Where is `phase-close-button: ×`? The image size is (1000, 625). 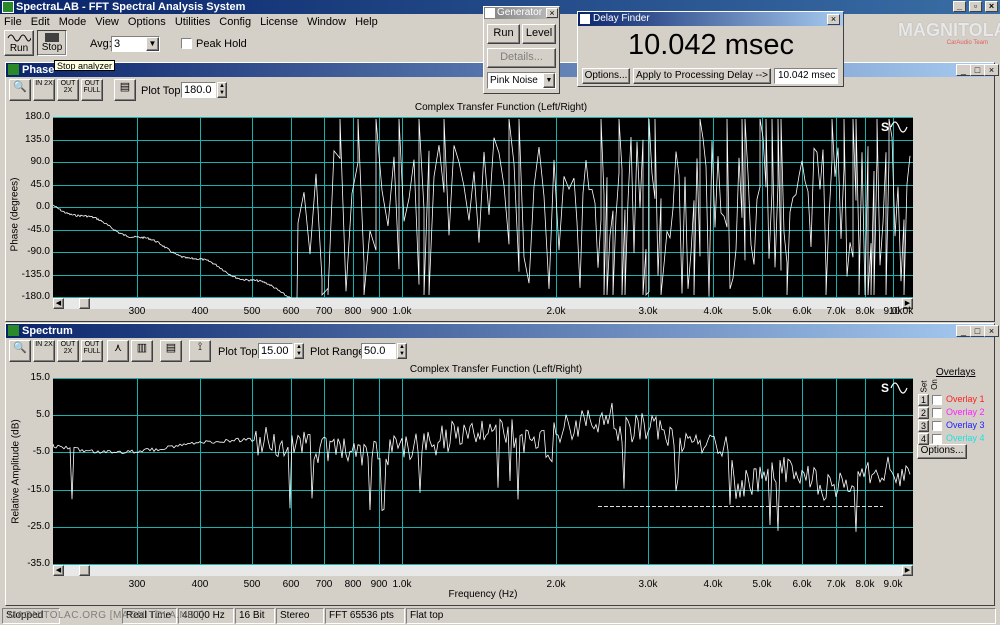
phase-close-button: × is located at coordinates (991, 70).